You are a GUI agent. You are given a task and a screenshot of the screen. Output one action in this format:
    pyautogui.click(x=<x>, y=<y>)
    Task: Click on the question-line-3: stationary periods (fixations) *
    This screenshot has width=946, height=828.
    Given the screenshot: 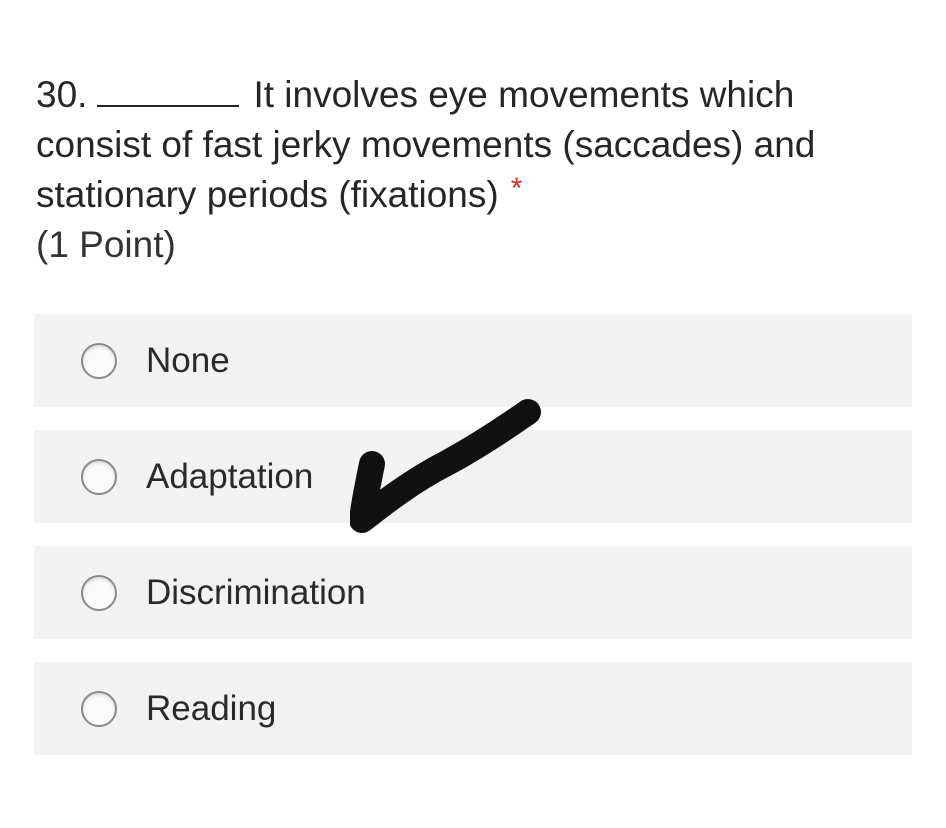 What is the action you would take?
    pyautogui.click(x=476, y=195)
    